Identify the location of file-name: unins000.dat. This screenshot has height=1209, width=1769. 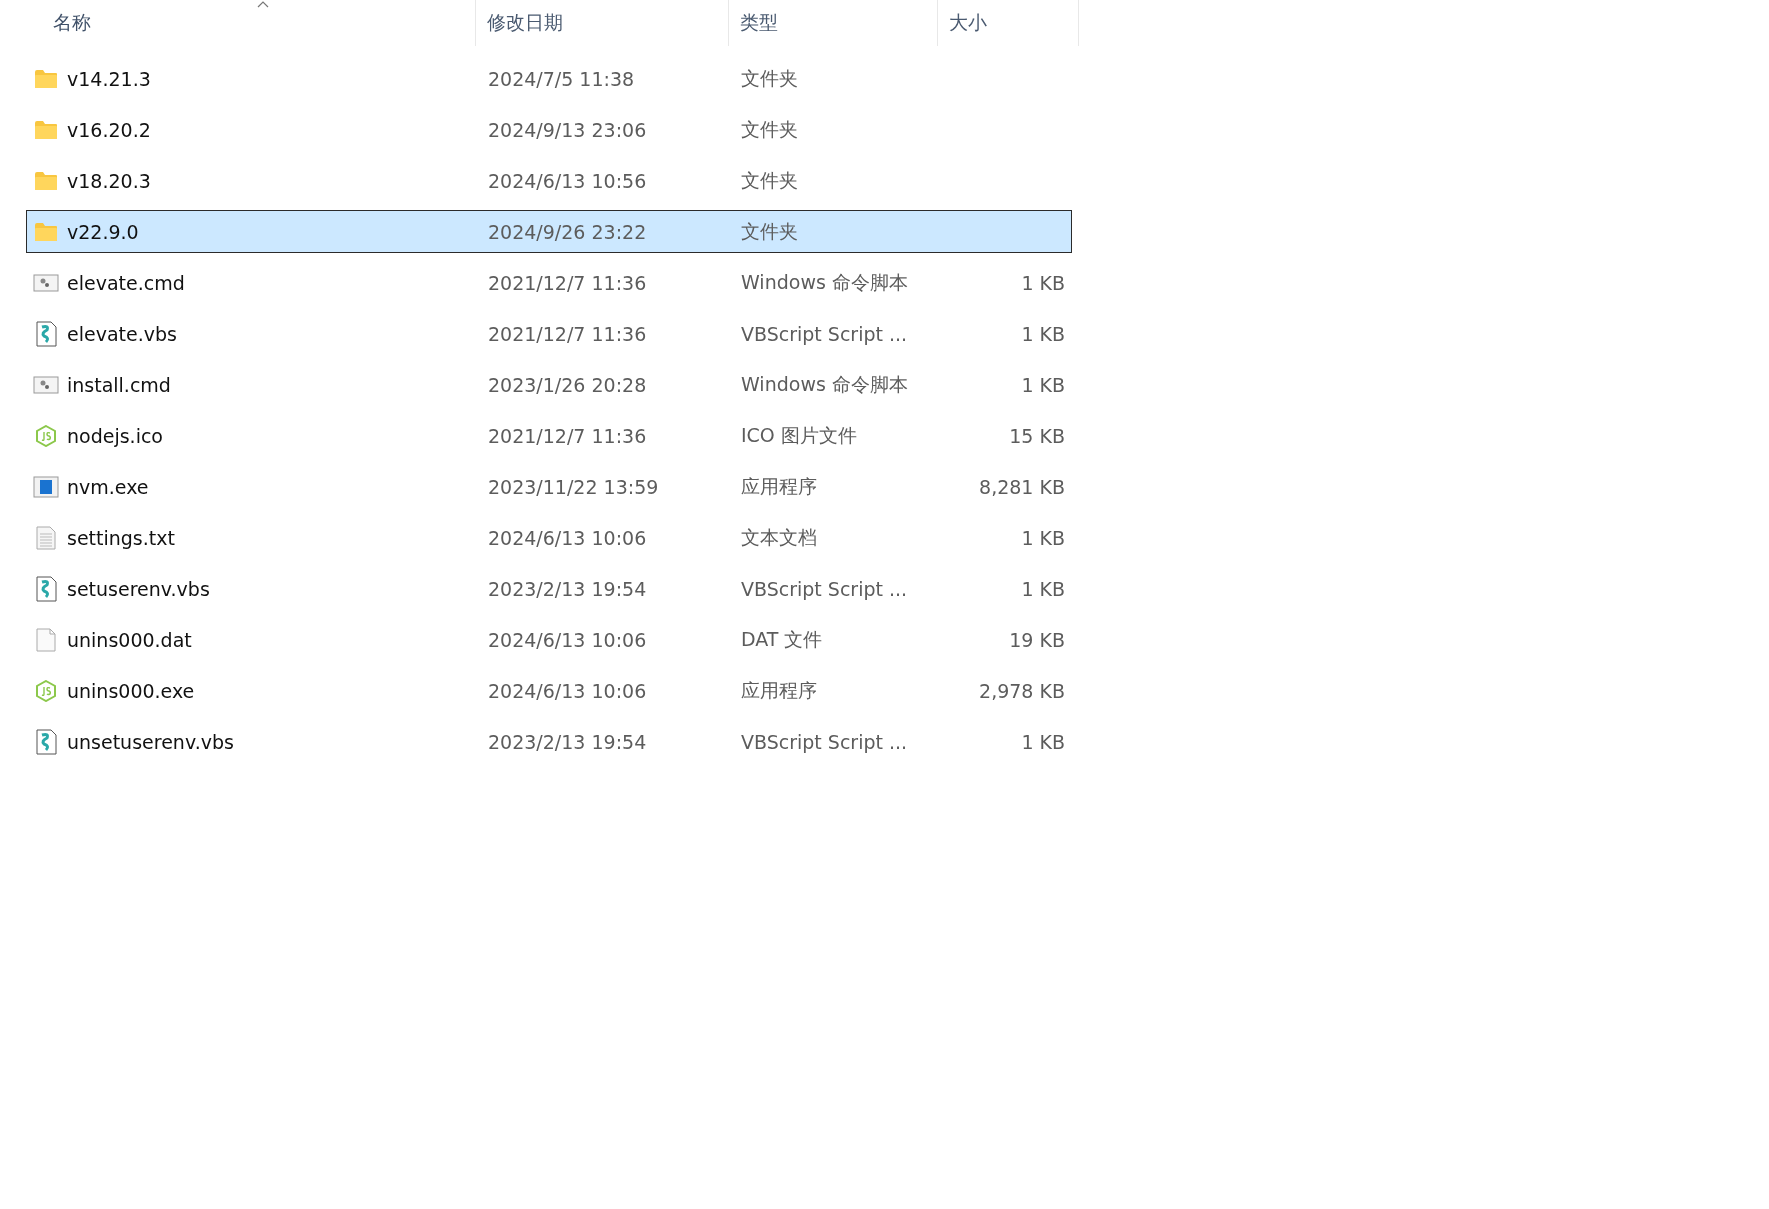
(129, 639).